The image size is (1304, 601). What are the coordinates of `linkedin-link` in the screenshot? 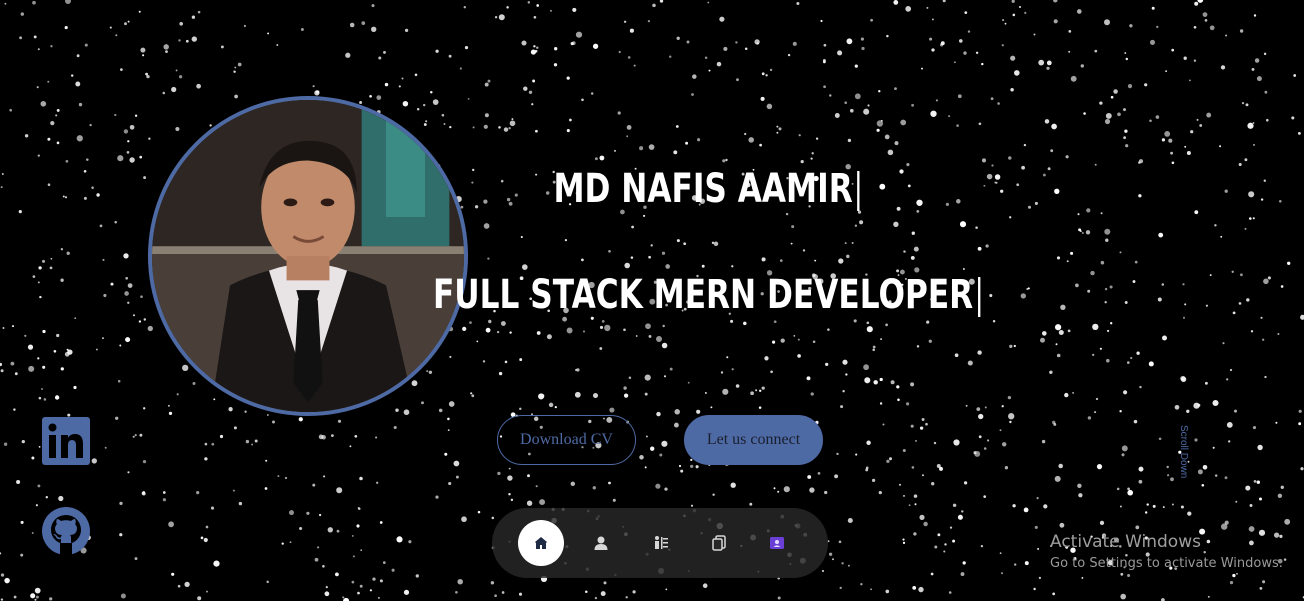 It's located at (66, 441).